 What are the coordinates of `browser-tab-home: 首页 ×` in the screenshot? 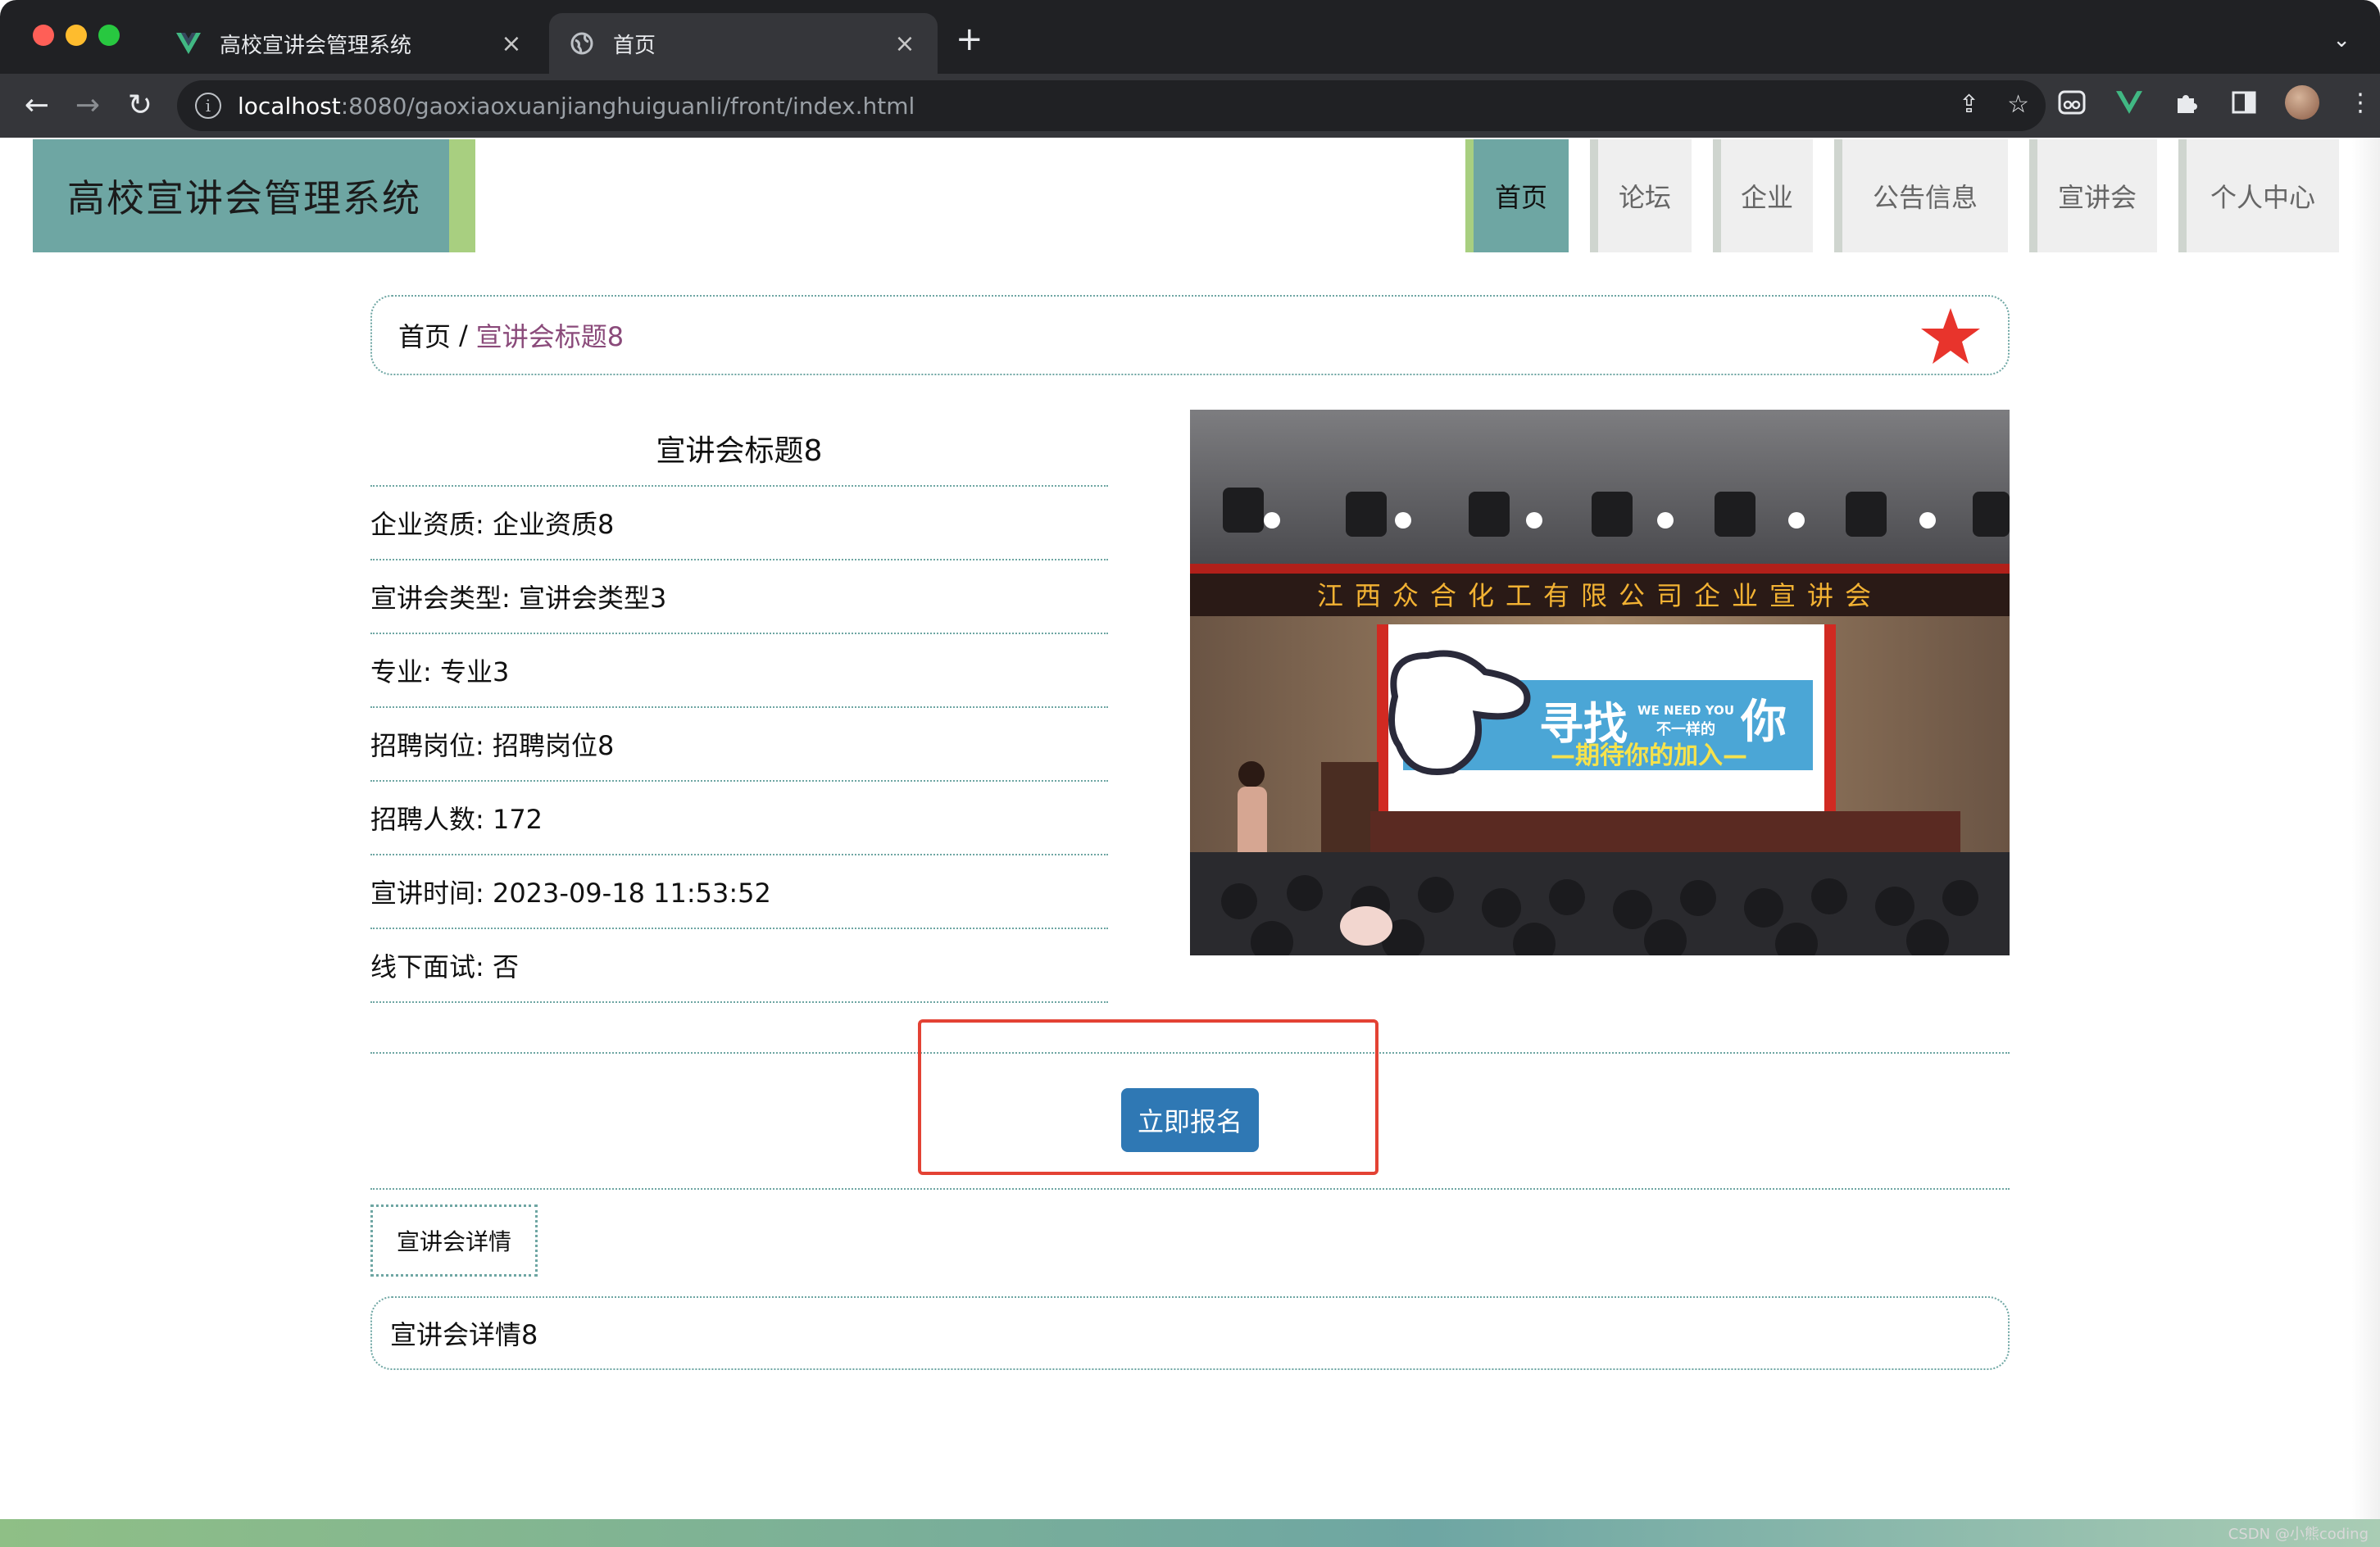 It's located at (744, 43).